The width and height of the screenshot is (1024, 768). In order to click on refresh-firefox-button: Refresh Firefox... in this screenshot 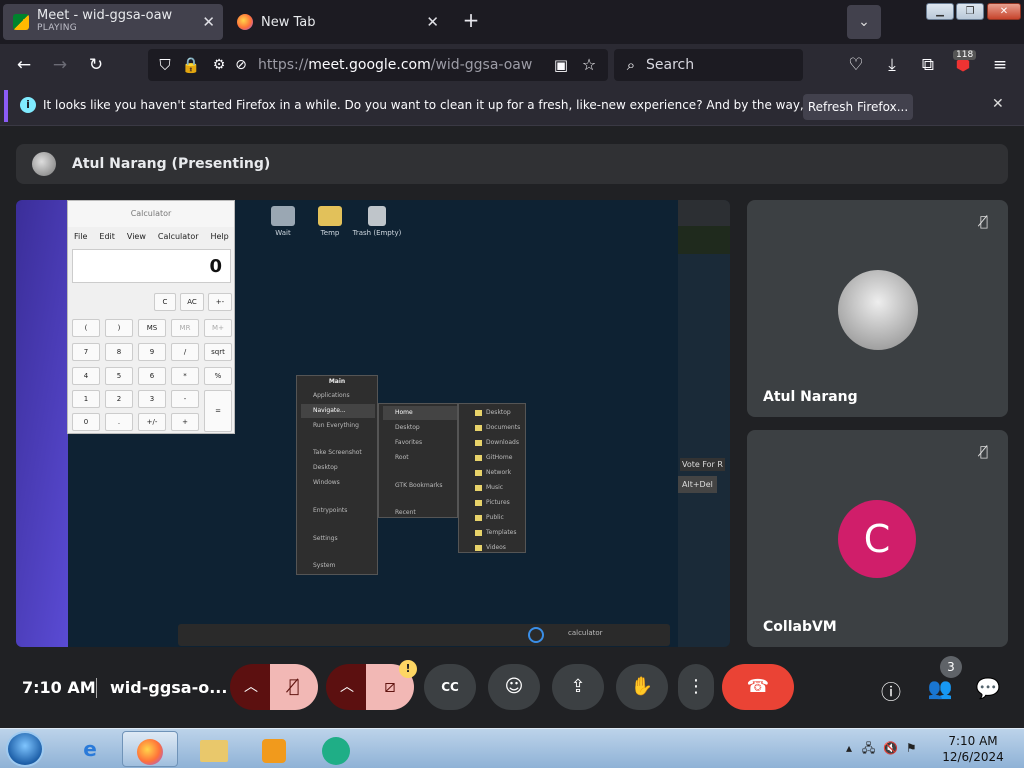, I will do `click(858, 107)`.